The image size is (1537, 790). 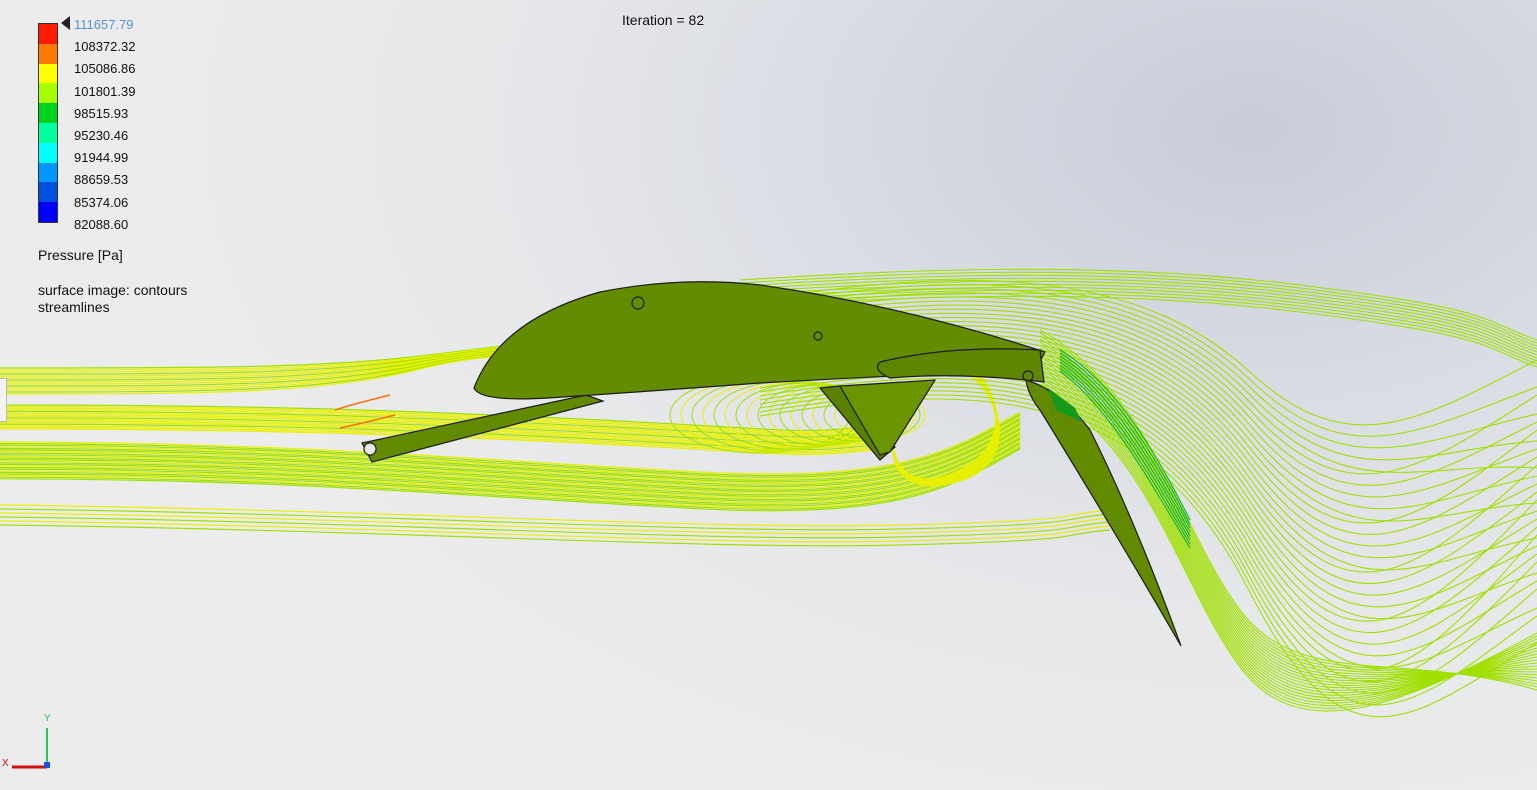 I want to click on streamlines-info: streamlines, so click(x=74, y=307).